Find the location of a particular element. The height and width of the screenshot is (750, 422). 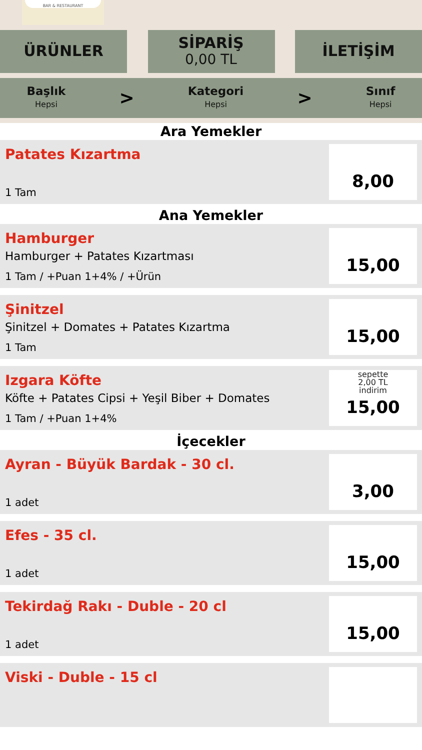

filter-button: Başlık Hepsi is located at coordinates (46, 98).